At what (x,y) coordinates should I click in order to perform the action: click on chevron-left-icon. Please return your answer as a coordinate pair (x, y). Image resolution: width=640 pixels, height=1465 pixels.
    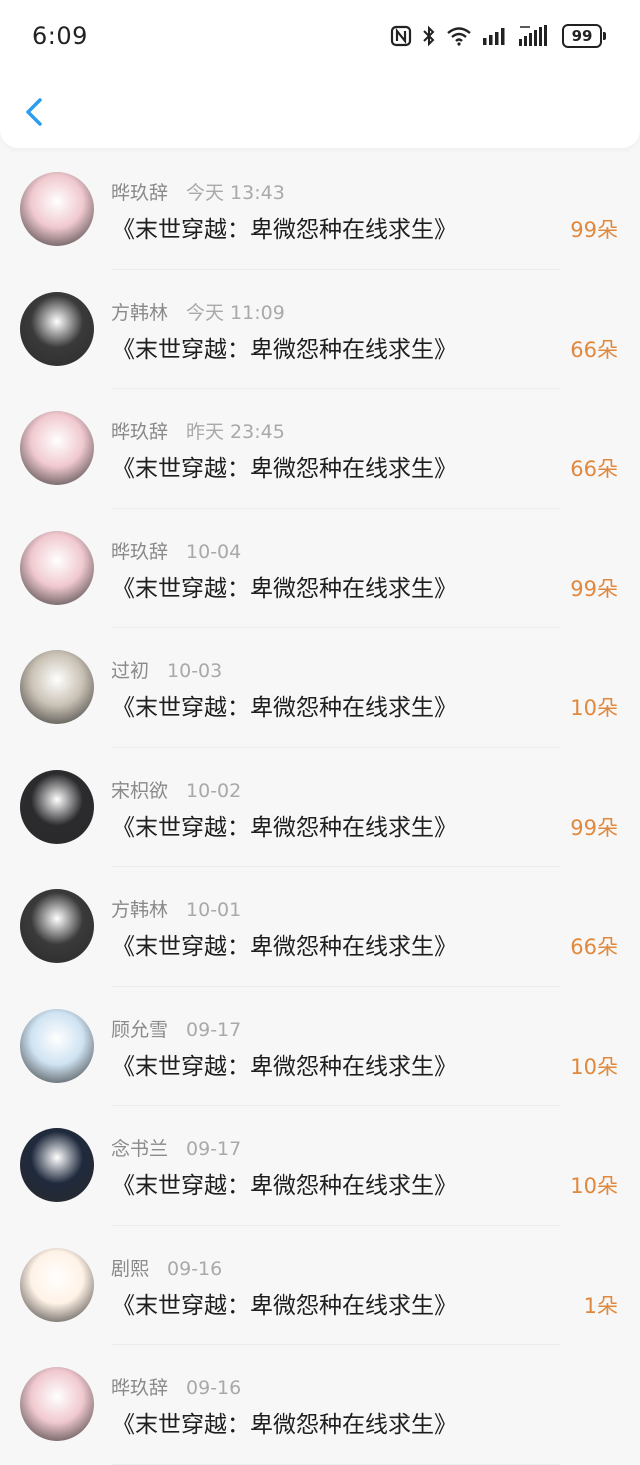
    Looking at the image, I should click on (34, 112).